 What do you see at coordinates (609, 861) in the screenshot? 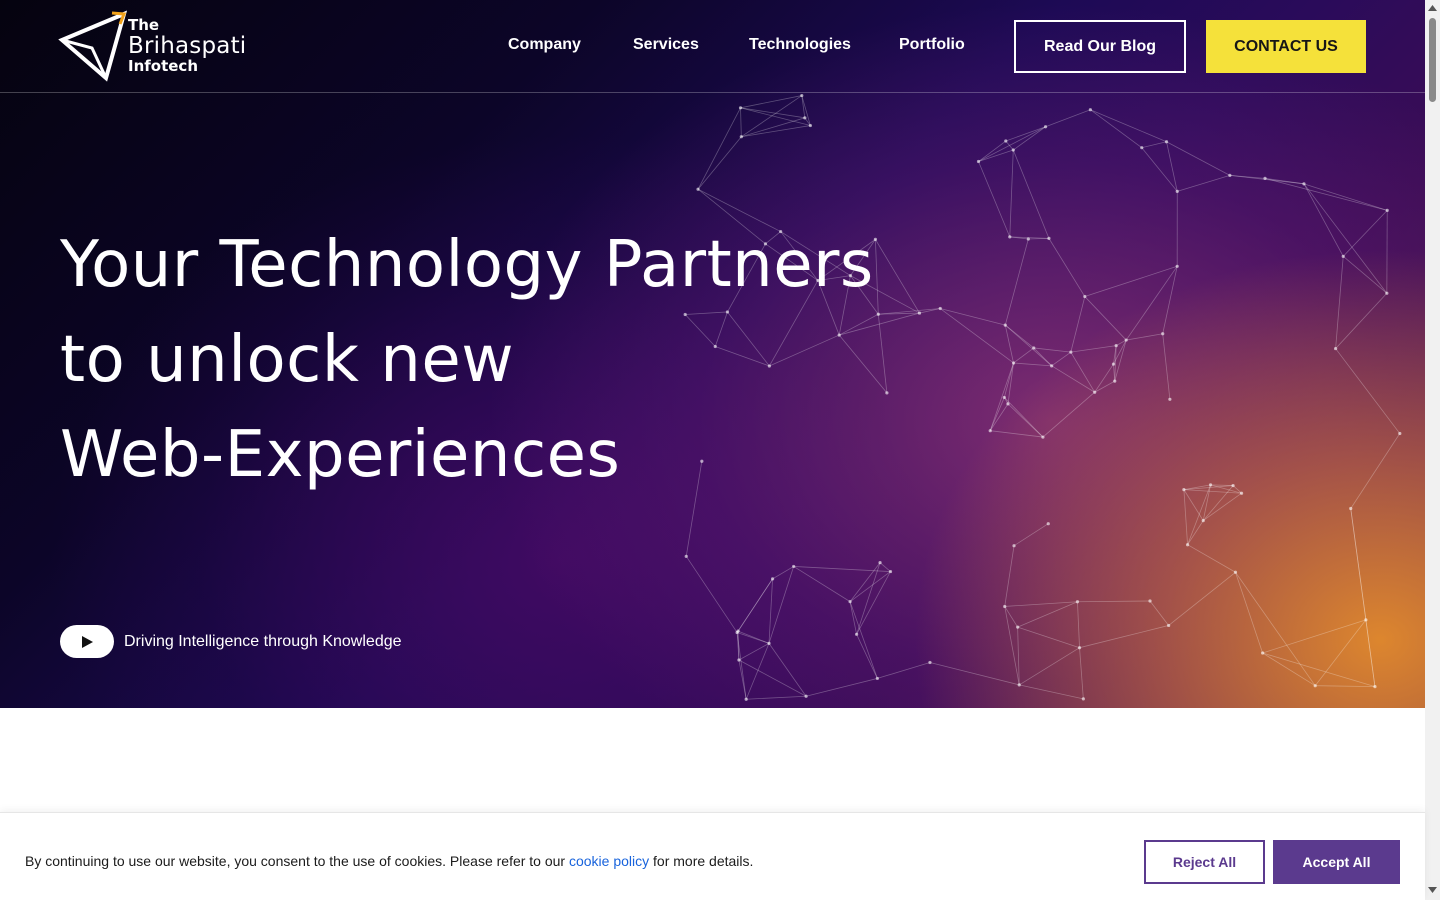
I see `cookie-policy-link: cookie policy` at bounding box center [609, 861].